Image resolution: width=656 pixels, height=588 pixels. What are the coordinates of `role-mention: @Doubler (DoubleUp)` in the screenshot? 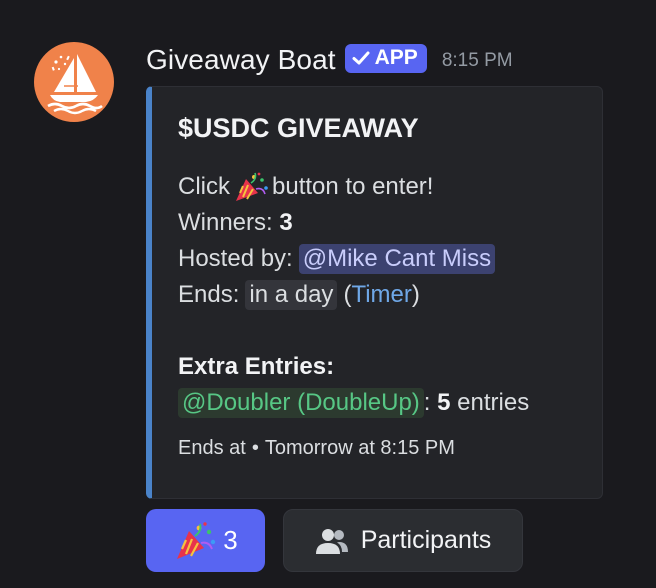 It's located at (301, 403).